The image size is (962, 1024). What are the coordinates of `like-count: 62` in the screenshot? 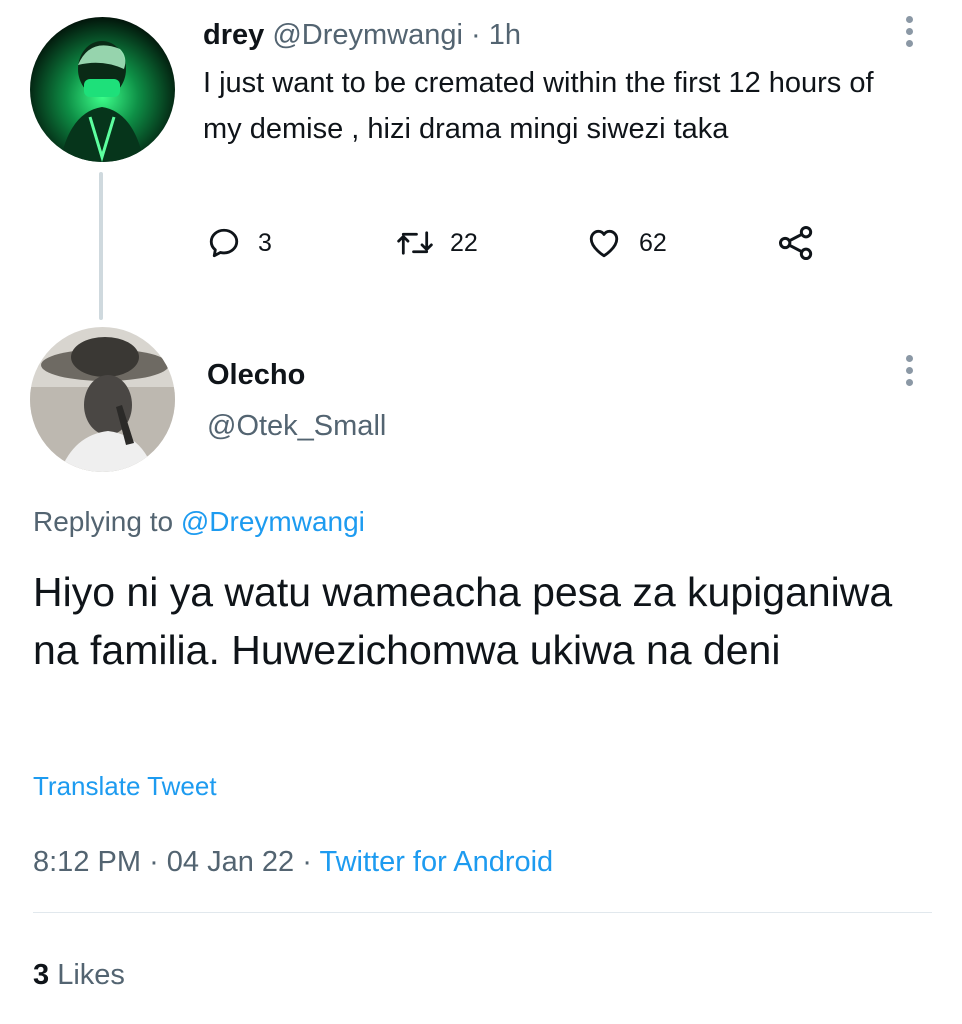 It's located at (653, 242).